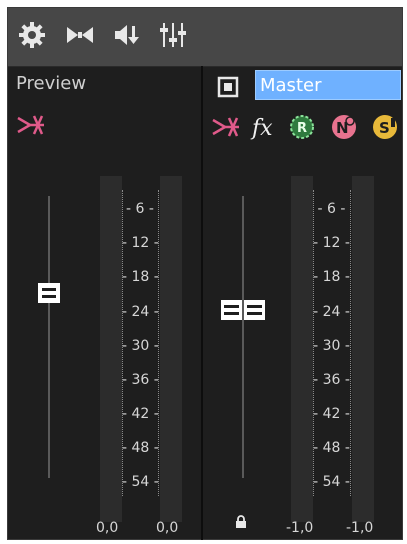 The height and width of the screenshot is (544, 407). What do you see at coordinates (171, 349) in the screenshot?
I see `preview-meter-right` at bounding box center [171, 349].